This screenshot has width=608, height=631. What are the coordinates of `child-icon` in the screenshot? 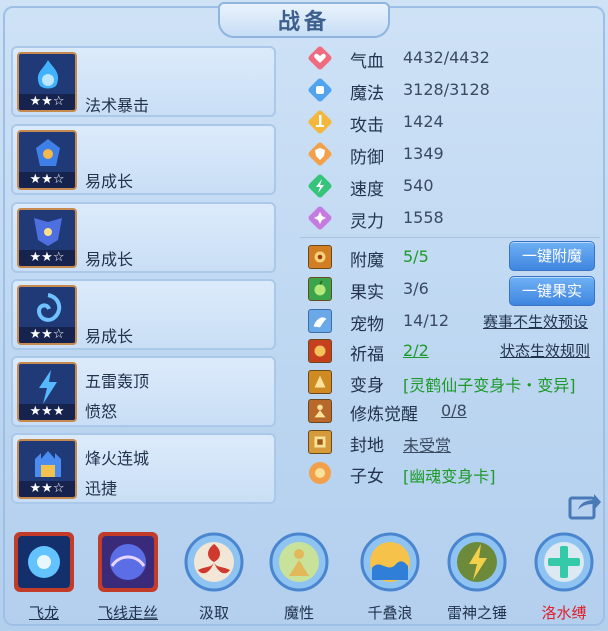 It's located at (320, 473).